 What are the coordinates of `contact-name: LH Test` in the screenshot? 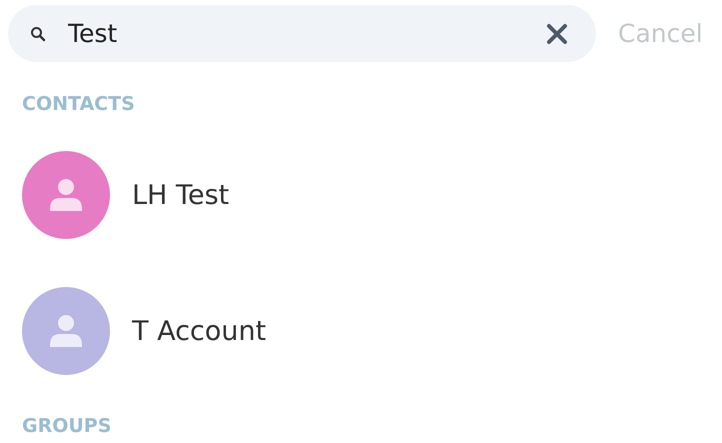 It's located at (181, 195).